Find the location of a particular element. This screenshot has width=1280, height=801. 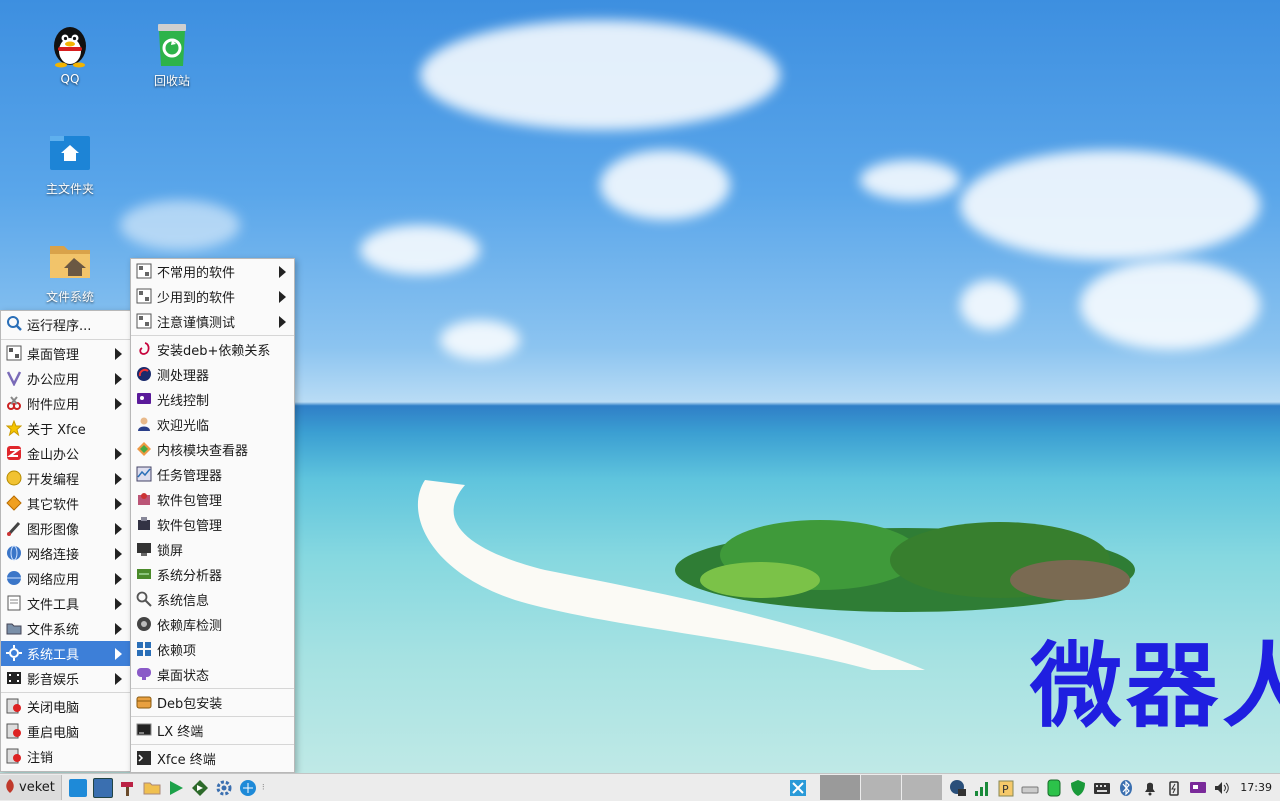

multimedia-icon is located at coordinates (14, 678).